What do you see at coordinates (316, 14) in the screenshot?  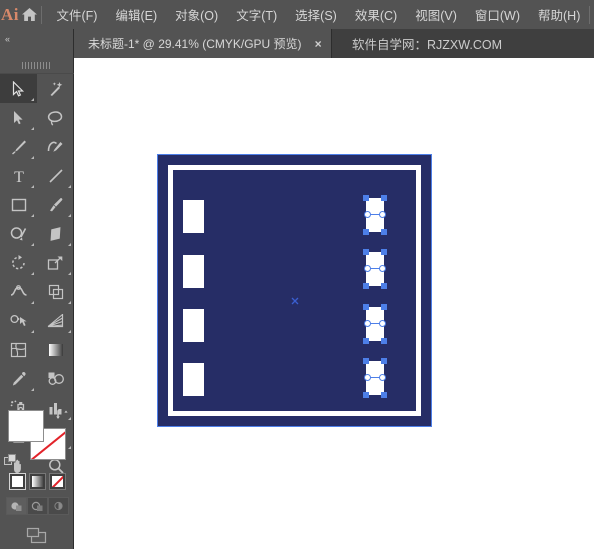 I see `menu-item-select: 选择(S)` at bounding box center [316, 14].